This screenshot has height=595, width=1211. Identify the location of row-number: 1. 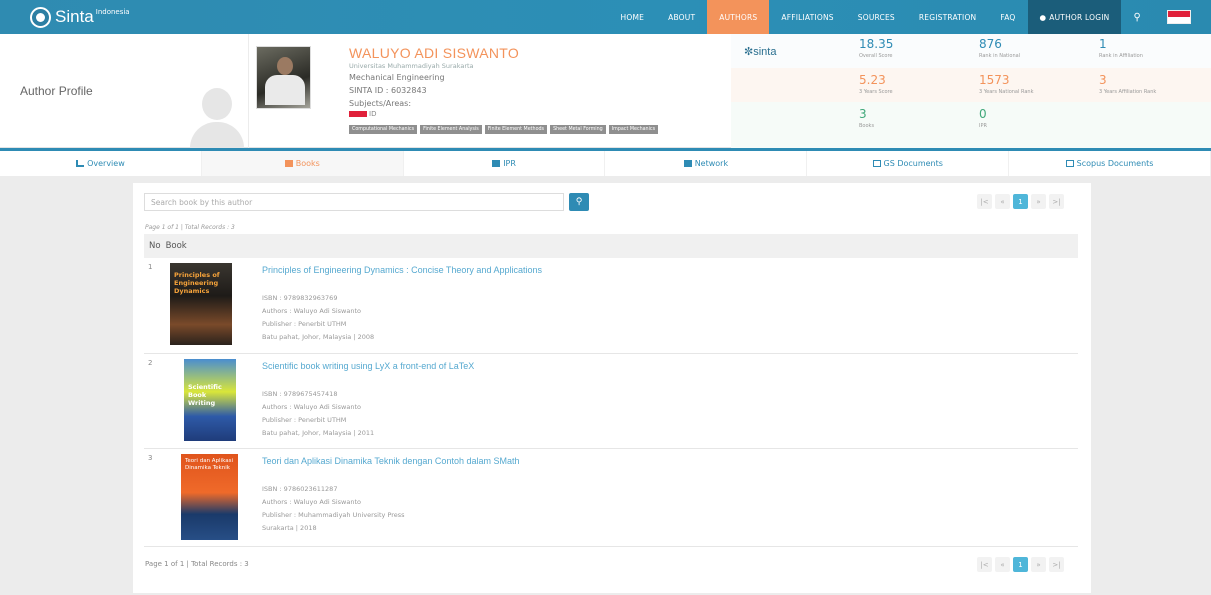
(150, 267).